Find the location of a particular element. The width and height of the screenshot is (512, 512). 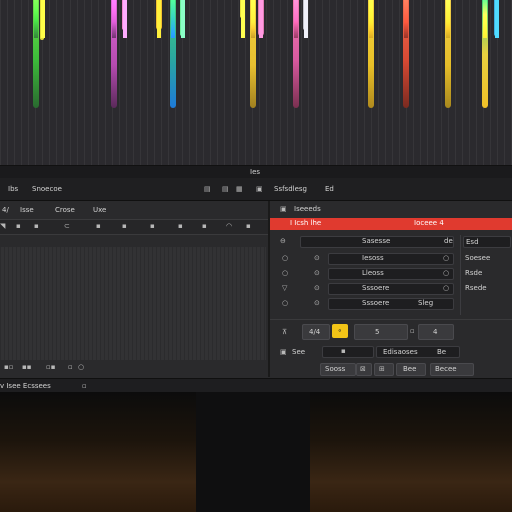

toolbar-item: Isse is located at coordinates (27, 210).